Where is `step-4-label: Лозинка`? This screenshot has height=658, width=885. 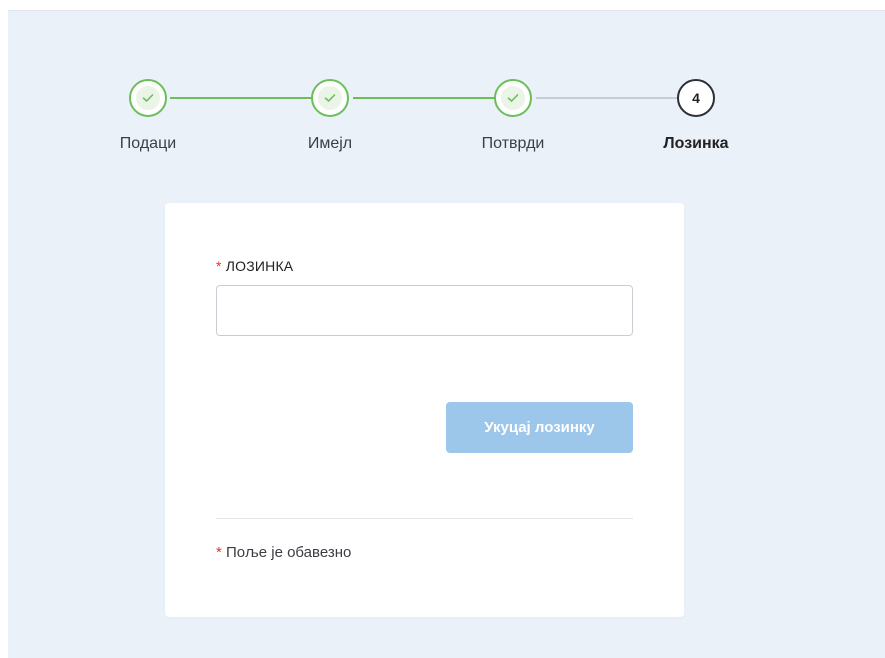 step-4-label: Лозинка is located at coordinates (696, 143).